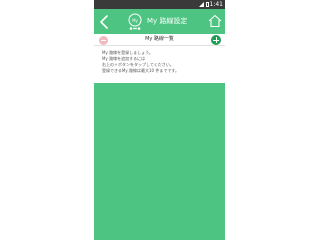 The height and width of the screenshot is (240, 320). I want to click on back-arrow-icon, so click(104, 22).